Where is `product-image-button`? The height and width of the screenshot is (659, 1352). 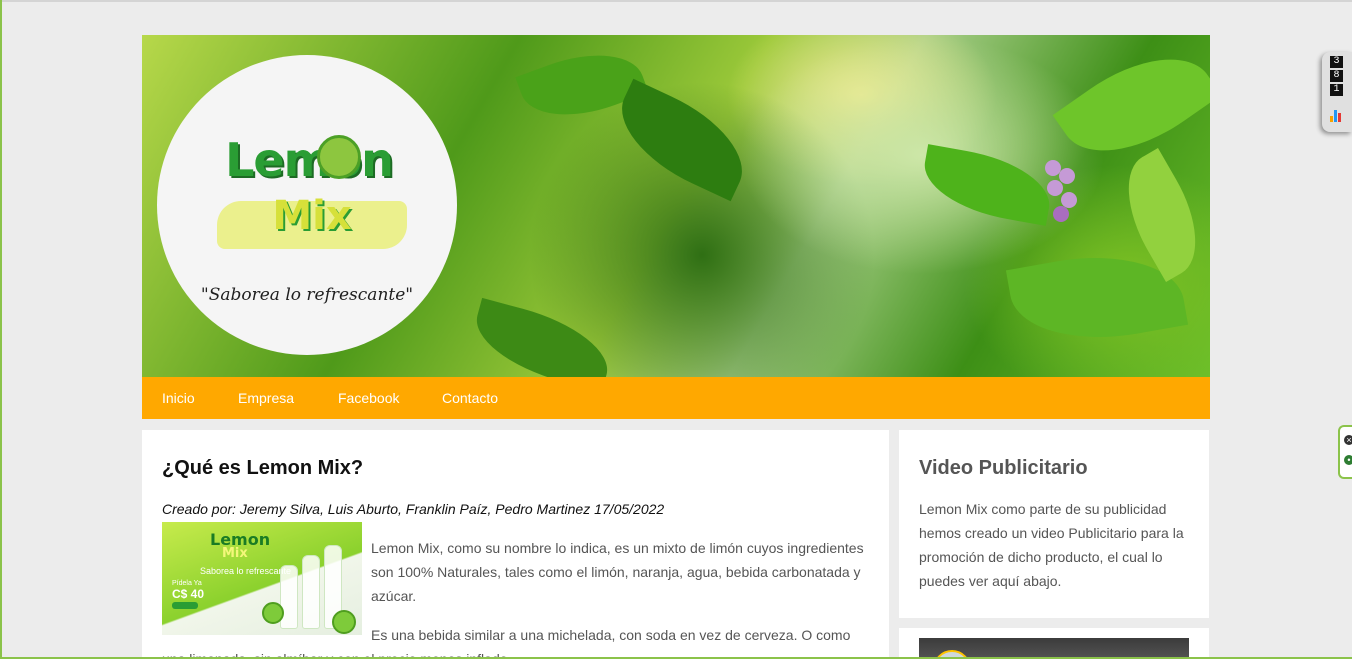 product-image-button is located at coordinates (185, 605).